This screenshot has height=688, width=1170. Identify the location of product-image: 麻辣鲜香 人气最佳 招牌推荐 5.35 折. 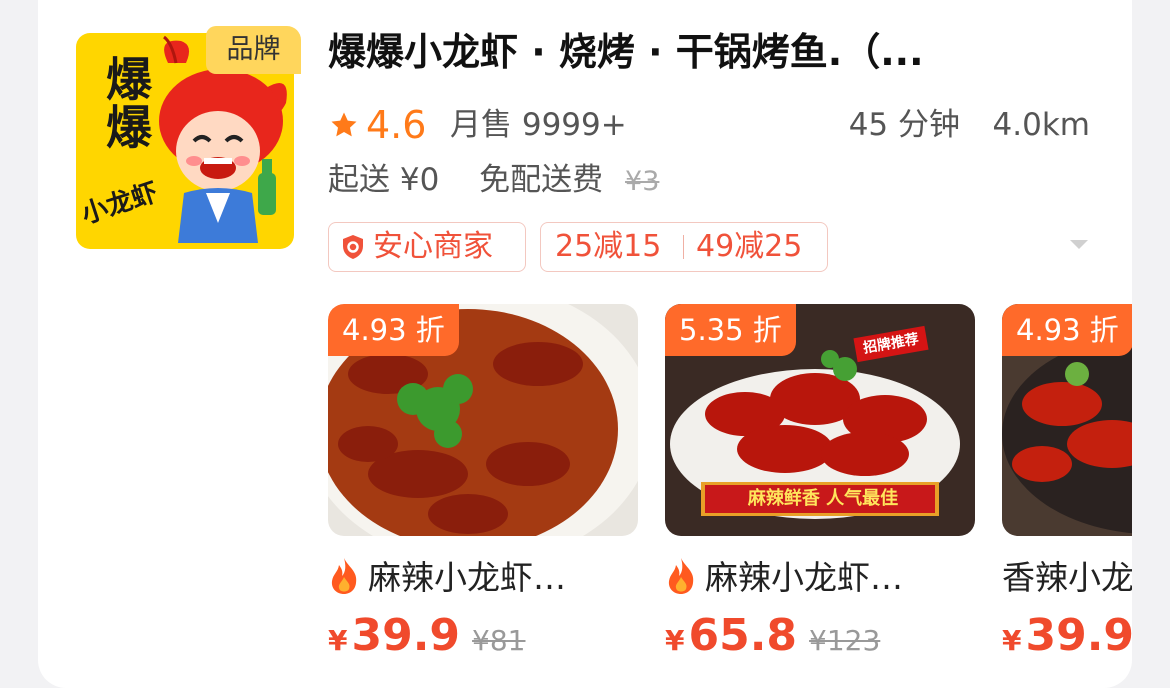
(820, 420).